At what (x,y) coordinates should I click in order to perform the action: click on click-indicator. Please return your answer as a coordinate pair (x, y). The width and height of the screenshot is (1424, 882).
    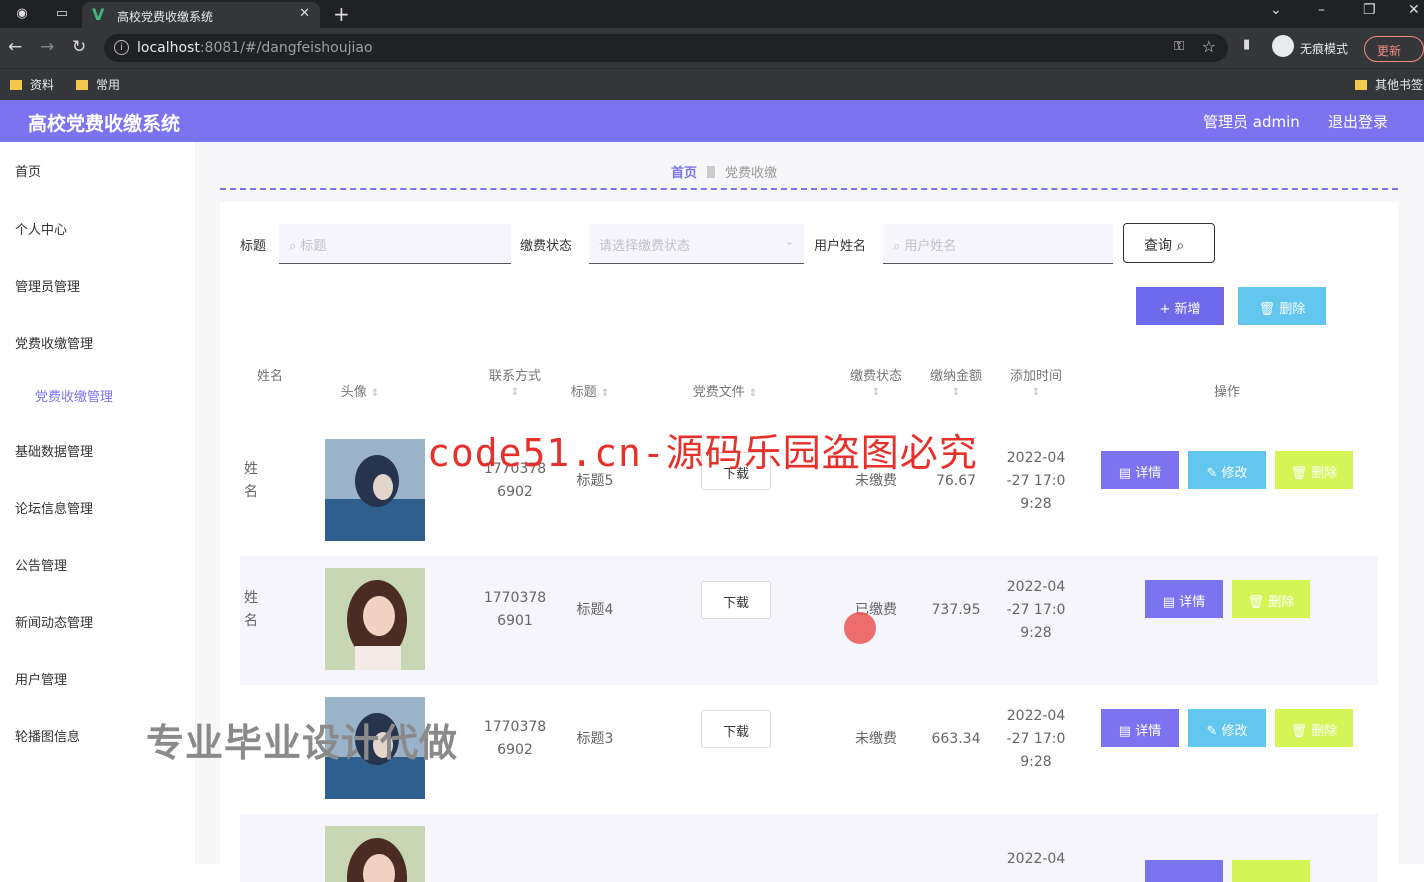
    Looking at the image, I should click on (860, 628).